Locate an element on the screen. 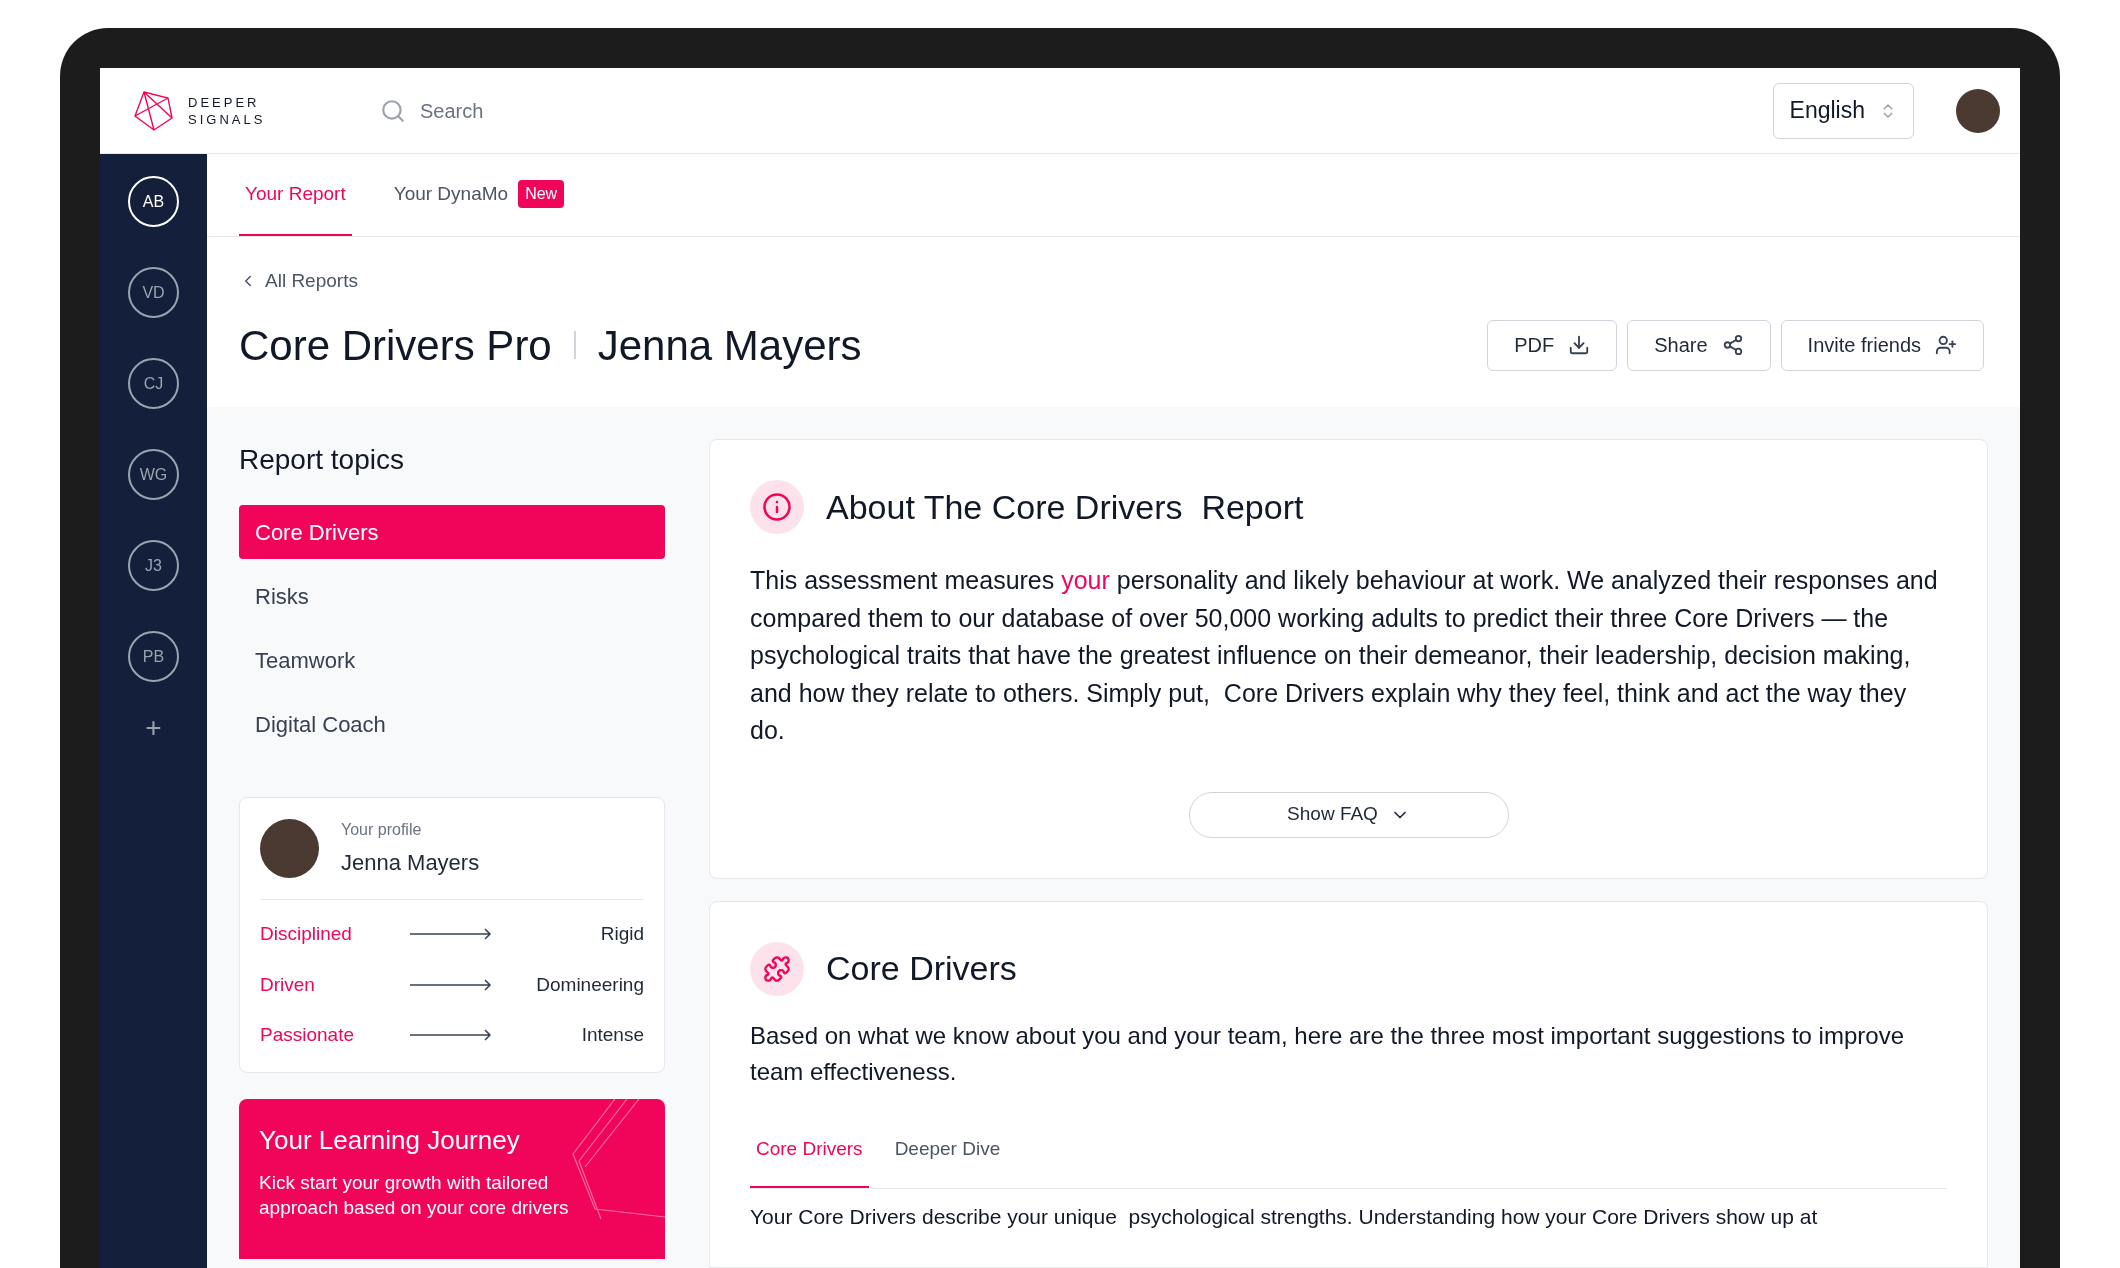 The width and height of the screenshot is (2120, 1268). profile-name: Jenna Mayers is located at coordinates (410, 863).